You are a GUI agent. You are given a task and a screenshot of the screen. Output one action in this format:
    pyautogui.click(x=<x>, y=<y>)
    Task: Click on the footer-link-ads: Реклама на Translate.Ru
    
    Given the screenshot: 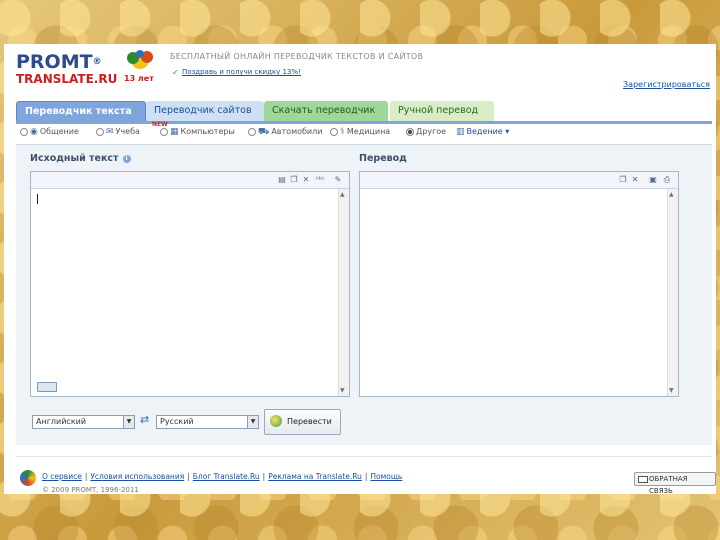 What is the action you would take?
    pyautogui.click(x=315, y=476)
    